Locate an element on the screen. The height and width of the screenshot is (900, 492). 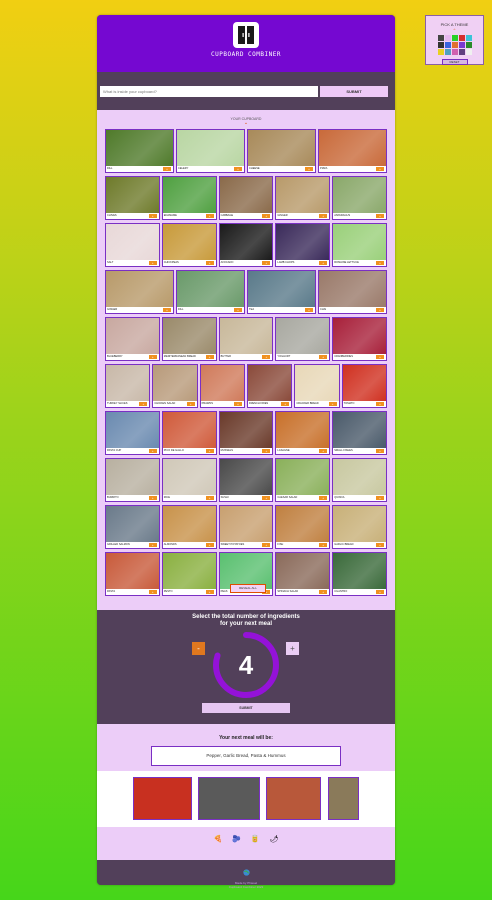
ingredient-tile: french fries + is located at coordinates (269, 386).